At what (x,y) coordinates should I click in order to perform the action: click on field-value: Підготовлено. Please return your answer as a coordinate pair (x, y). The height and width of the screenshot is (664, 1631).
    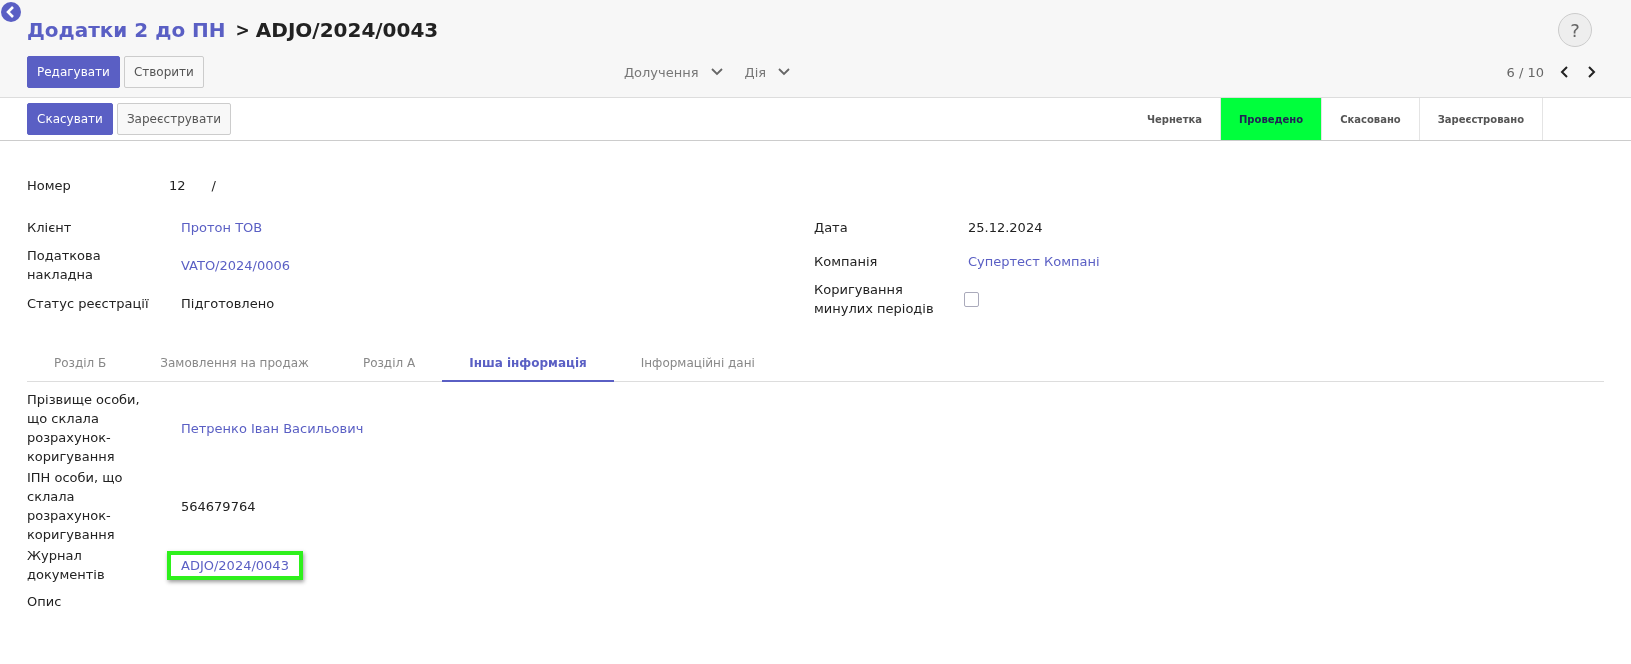
    Looking at the image, I should click on (228, 303).